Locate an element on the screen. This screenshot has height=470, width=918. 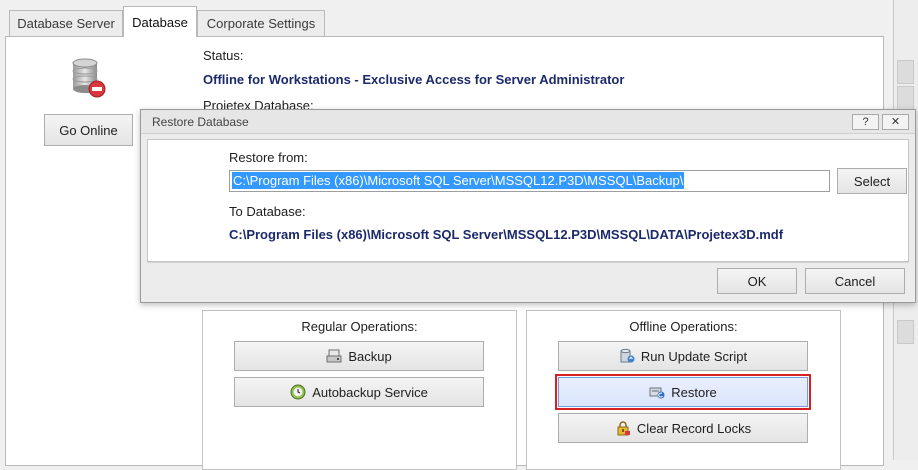
backup-button-label: Backup is located at coordinates (370, 356).